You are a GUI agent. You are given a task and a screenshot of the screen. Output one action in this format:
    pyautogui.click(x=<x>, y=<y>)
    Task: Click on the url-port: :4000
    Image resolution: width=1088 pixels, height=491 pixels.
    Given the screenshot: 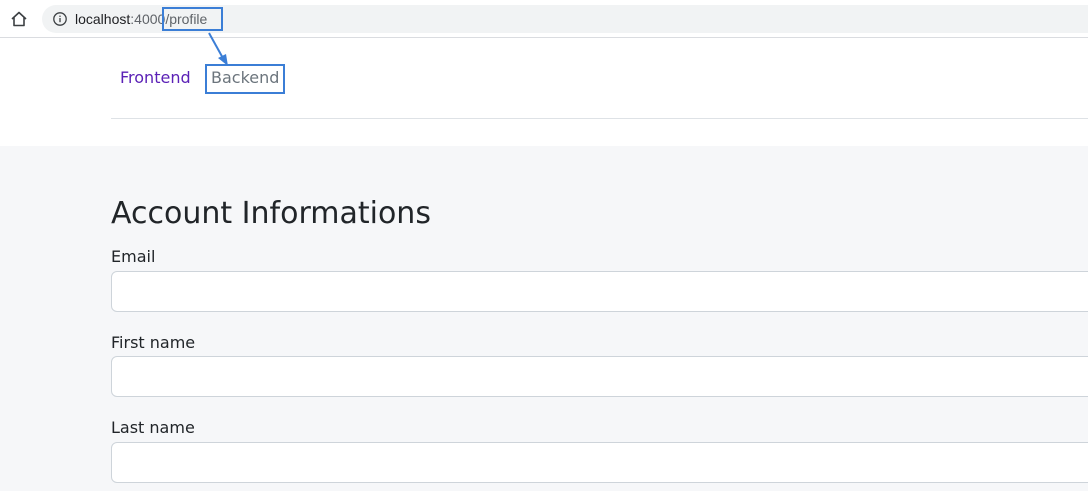 What is the action you would take?
    pyautogui.click(x=148, y=19)
    